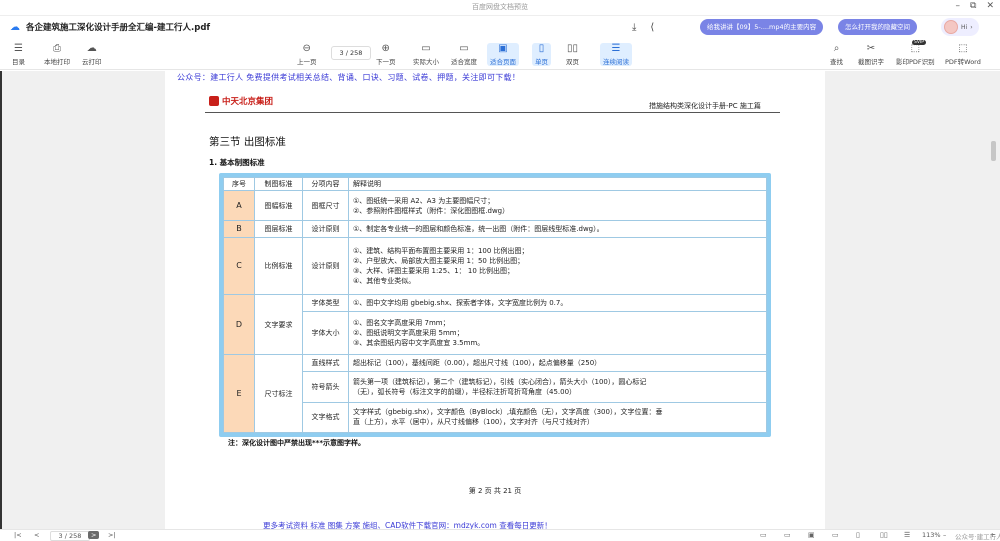  I want to click on single-page-label: 单页, so click(541, 62).